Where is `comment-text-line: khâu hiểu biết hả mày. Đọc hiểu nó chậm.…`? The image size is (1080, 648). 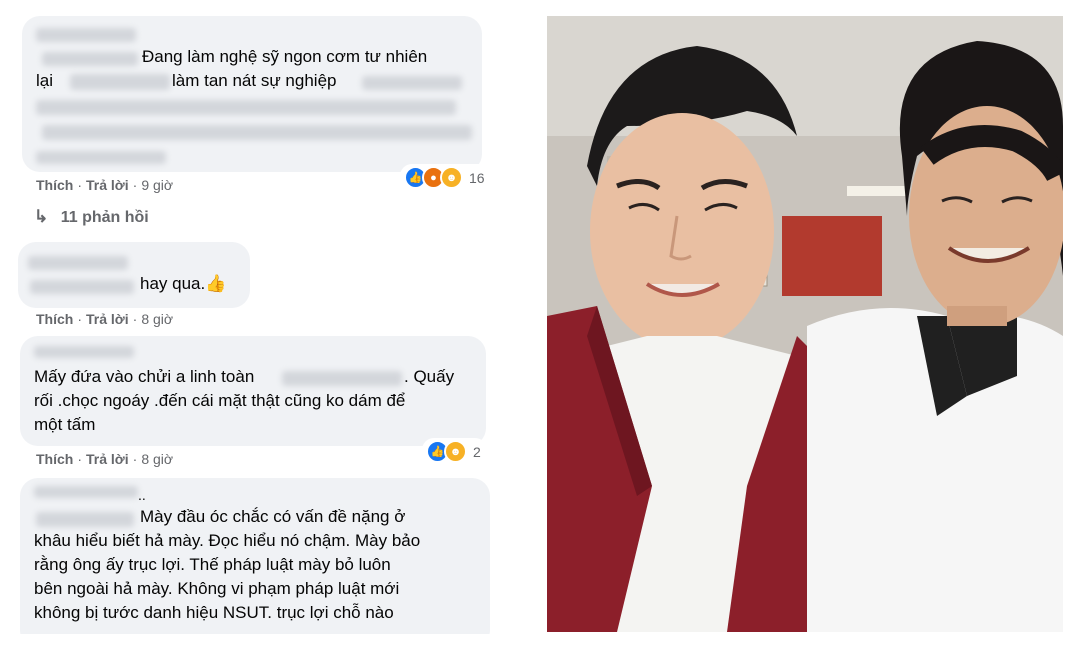 comment-text-line: khâu hiểu biết hả mày. Đọc hiểu nó chậm.… is located at coordinates (227, 540).